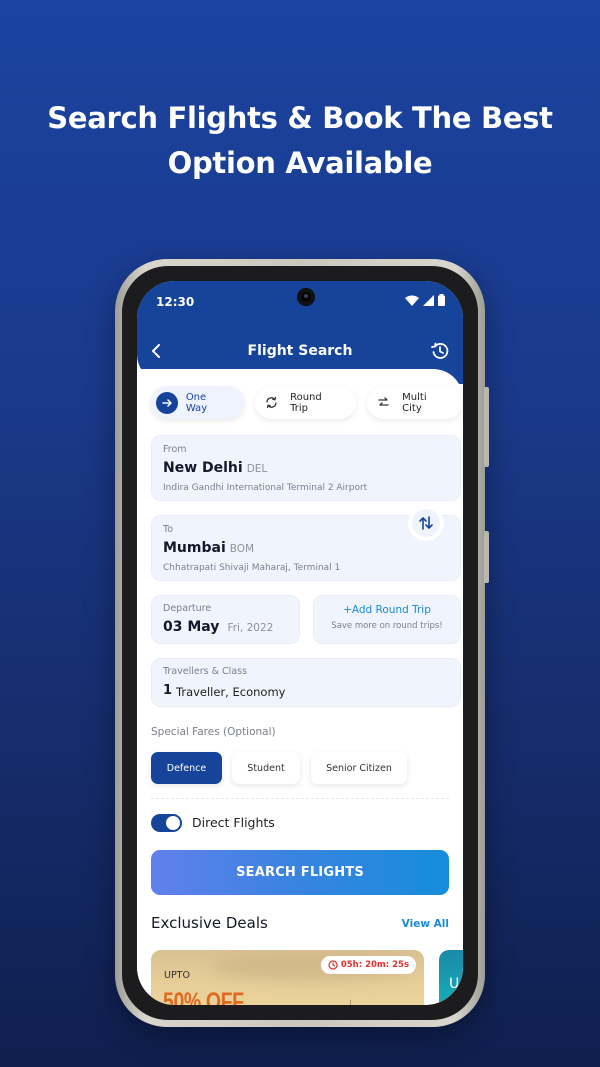 Image resolution: width=600 pixels, height=1067 pixels. I want to click on headline-line-1: Search Flights & Book The Best, so click(300, 118).